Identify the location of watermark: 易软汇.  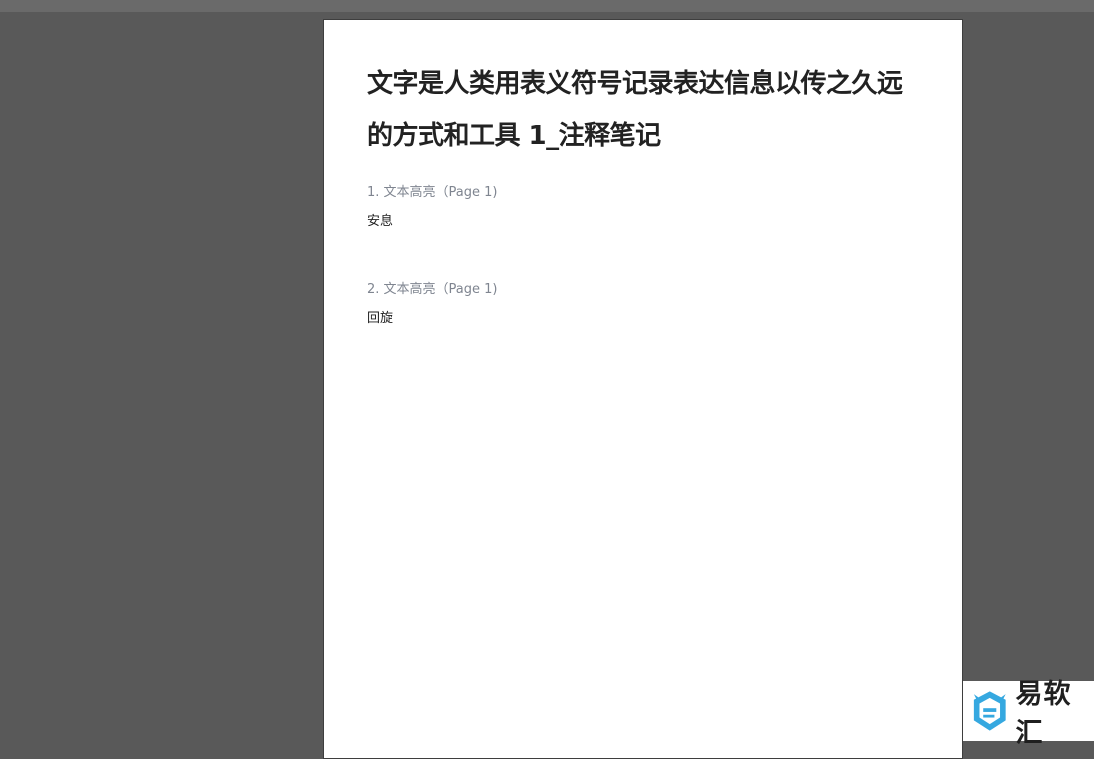
(1028, 714).